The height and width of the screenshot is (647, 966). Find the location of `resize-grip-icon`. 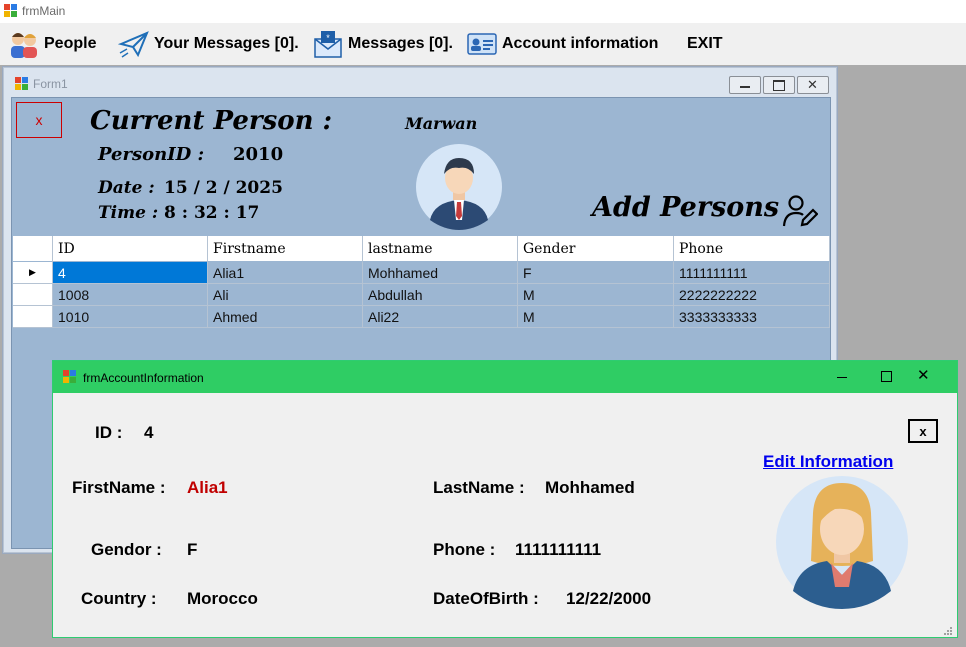

resize-grip-icon is located at coordinates (948, 629).